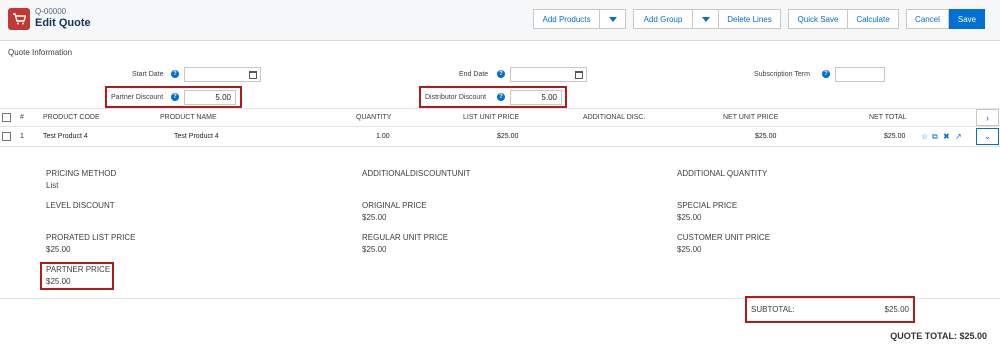  I want to click on chevron-down-icon: ⌄, so click(987, 136).